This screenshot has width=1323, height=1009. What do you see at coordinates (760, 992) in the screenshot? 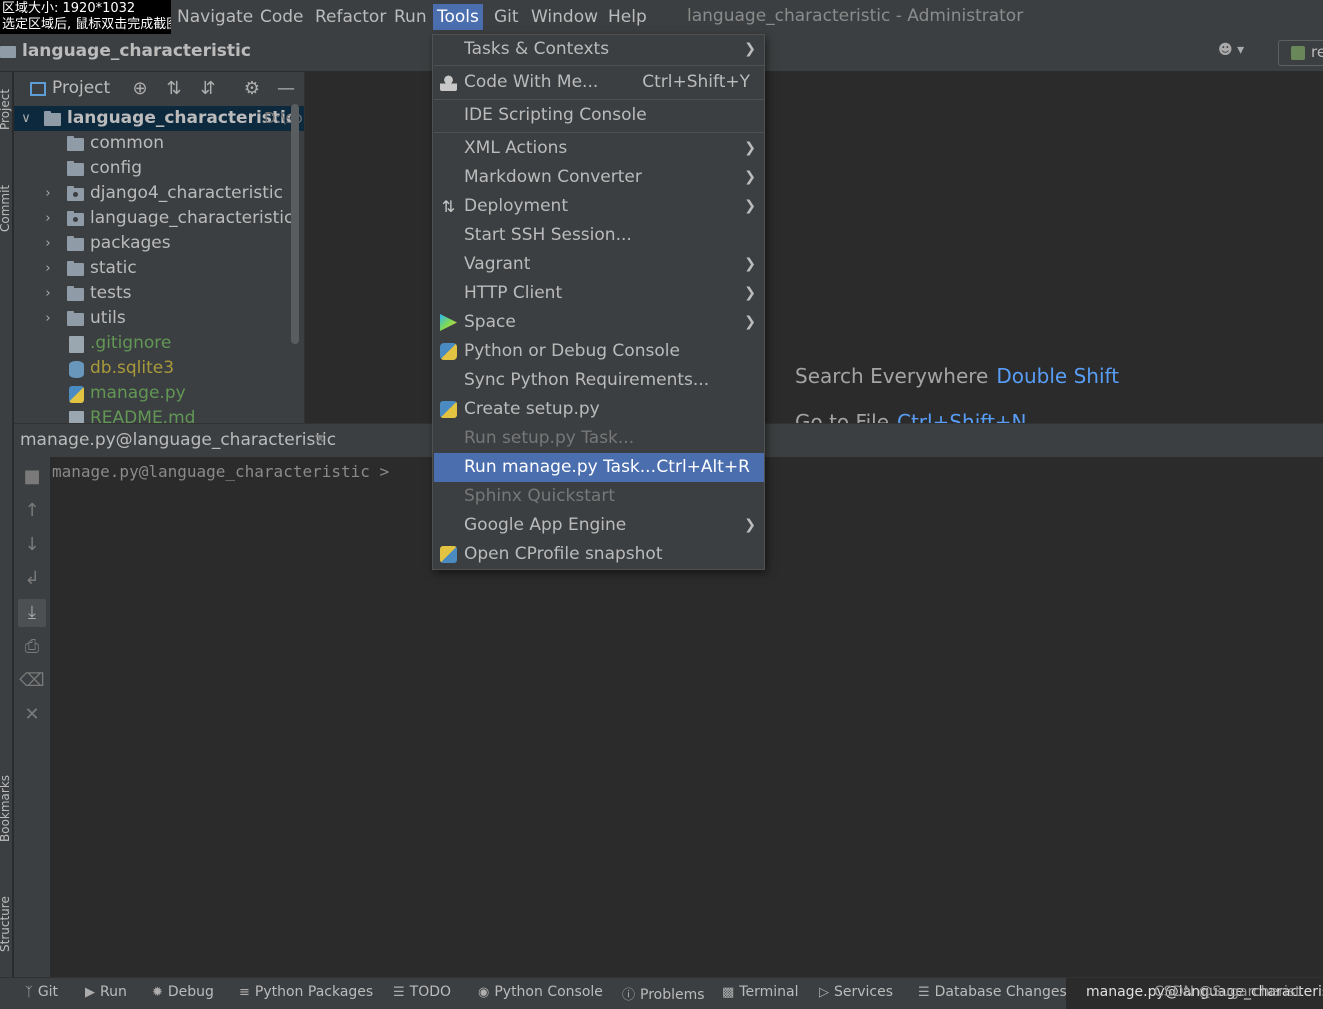
I see `status-terminal: ▩ Terminal` at bounding box center [760, 992].